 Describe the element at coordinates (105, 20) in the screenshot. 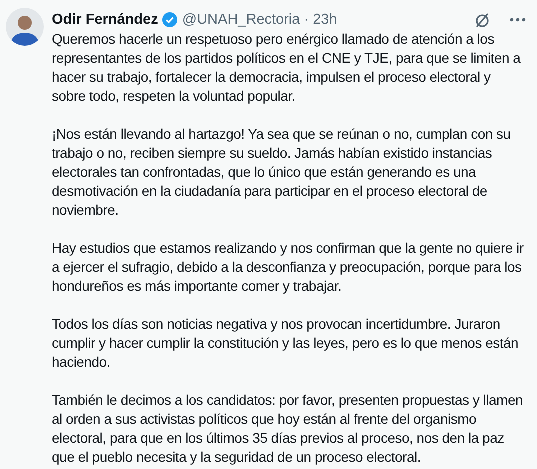

I see `author-name: Odir Fernández` at that location.